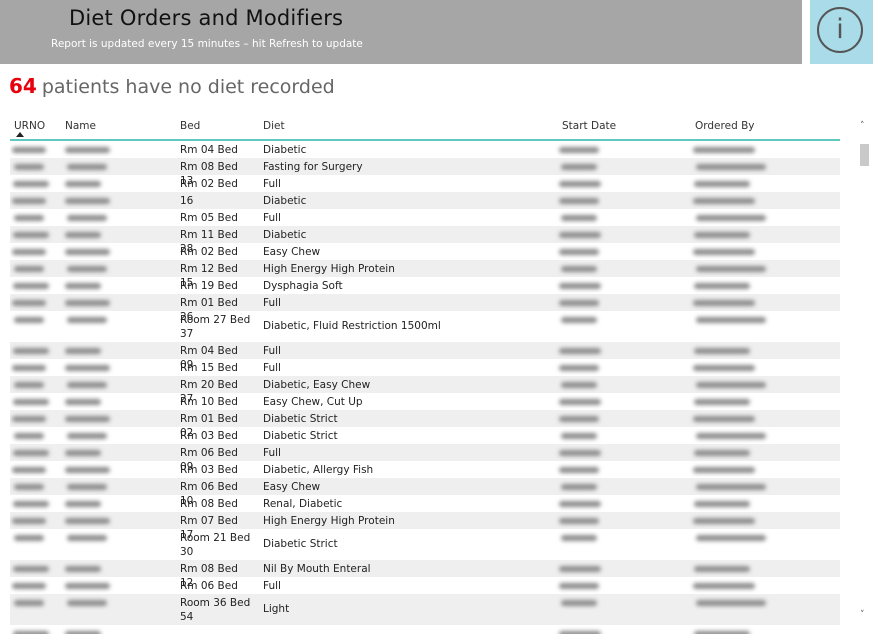 The width and height of the screenshot is (873, 634). What do you see at coordinates (285, 235) in the screenshot?
I see `diet-cell: Diabetic` at bounding box center [285, 235].